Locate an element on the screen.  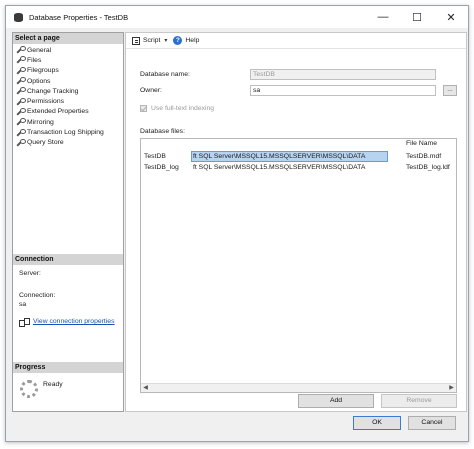
page-item-options: Options is located at coordinates (68, 81).